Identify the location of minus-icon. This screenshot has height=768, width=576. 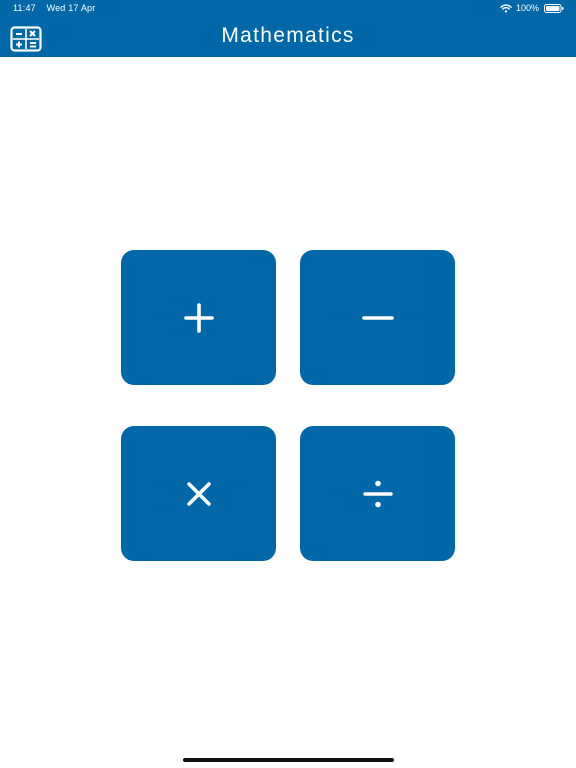
(377, 317).